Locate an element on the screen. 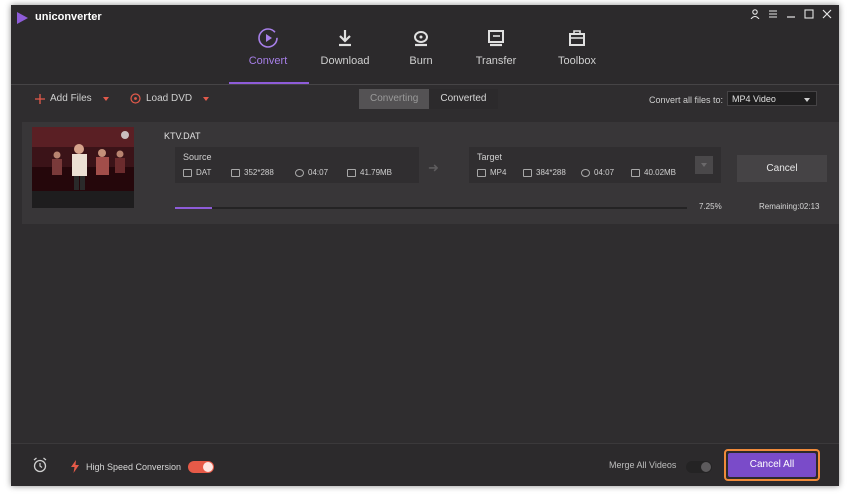 The width and height of the screenshot is (850, 502). source-resolution-value: 352*288 is located at coordinates (259, 172).